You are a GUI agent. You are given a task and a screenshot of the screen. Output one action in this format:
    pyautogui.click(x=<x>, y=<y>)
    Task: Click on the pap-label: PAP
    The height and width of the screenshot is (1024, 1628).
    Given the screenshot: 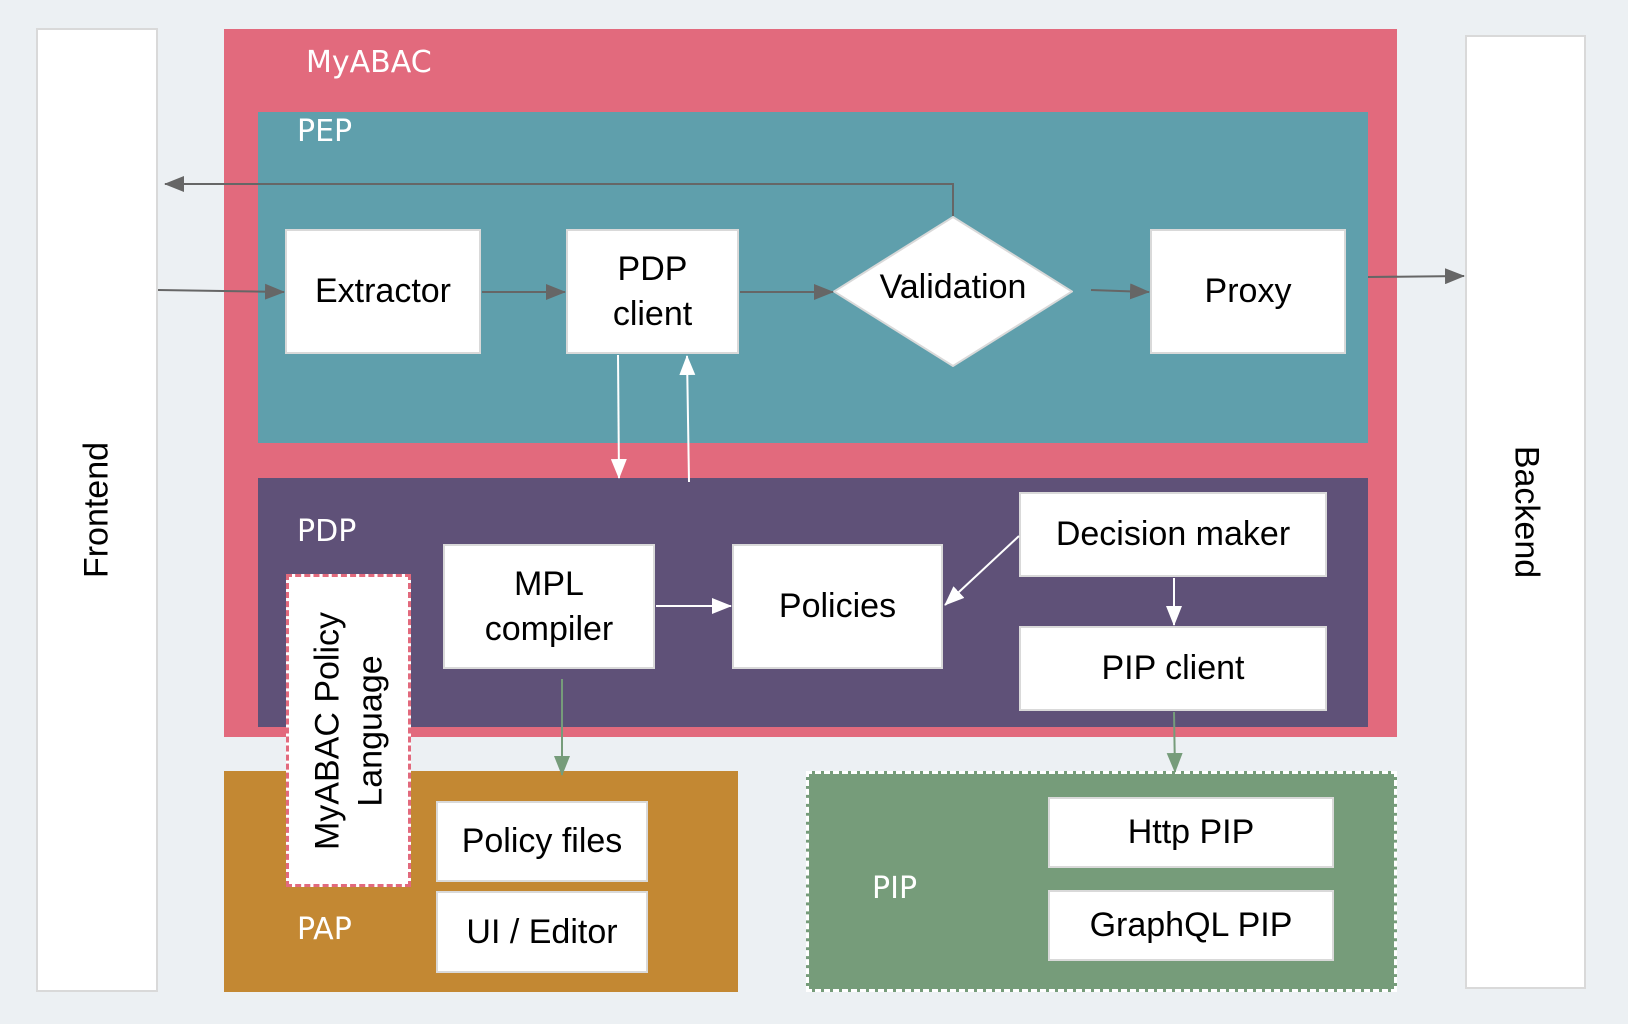 What is the action you would take?
    pyautogui.click(x=324, y=929)
    